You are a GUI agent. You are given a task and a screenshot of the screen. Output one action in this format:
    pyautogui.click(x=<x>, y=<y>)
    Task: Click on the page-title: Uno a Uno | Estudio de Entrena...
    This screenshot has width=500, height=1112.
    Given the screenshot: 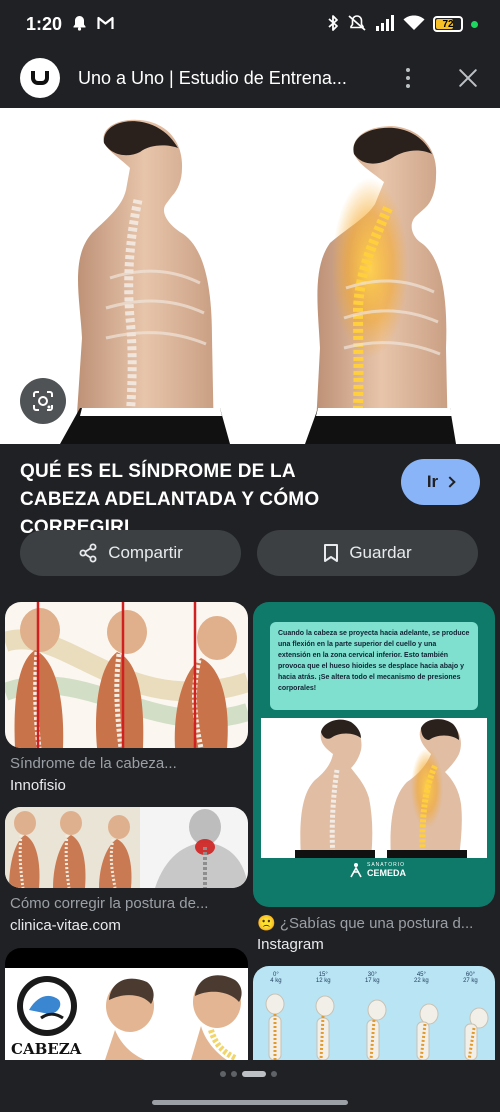 What is the action you would take?
    pyautogui.click(x=213, y=78)
    